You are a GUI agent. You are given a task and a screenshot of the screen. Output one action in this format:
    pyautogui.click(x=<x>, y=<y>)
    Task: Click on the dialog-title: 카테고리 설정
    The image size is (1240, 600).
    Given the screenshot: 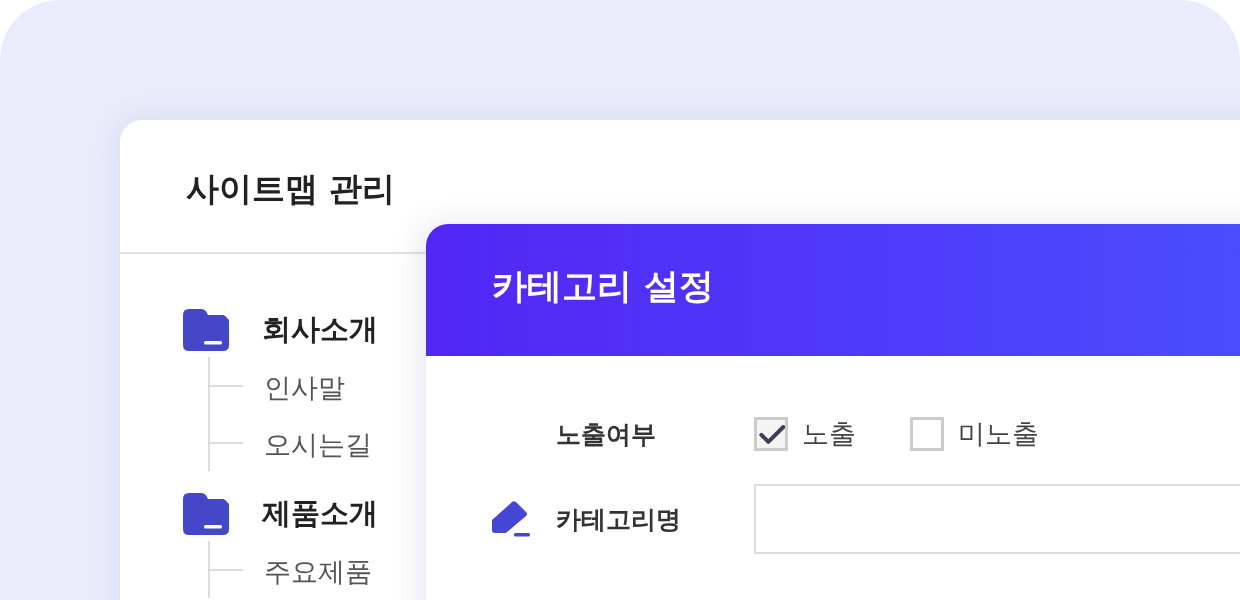 What is the action you would take?
    pyautogui.click(x=603, y=286)
    